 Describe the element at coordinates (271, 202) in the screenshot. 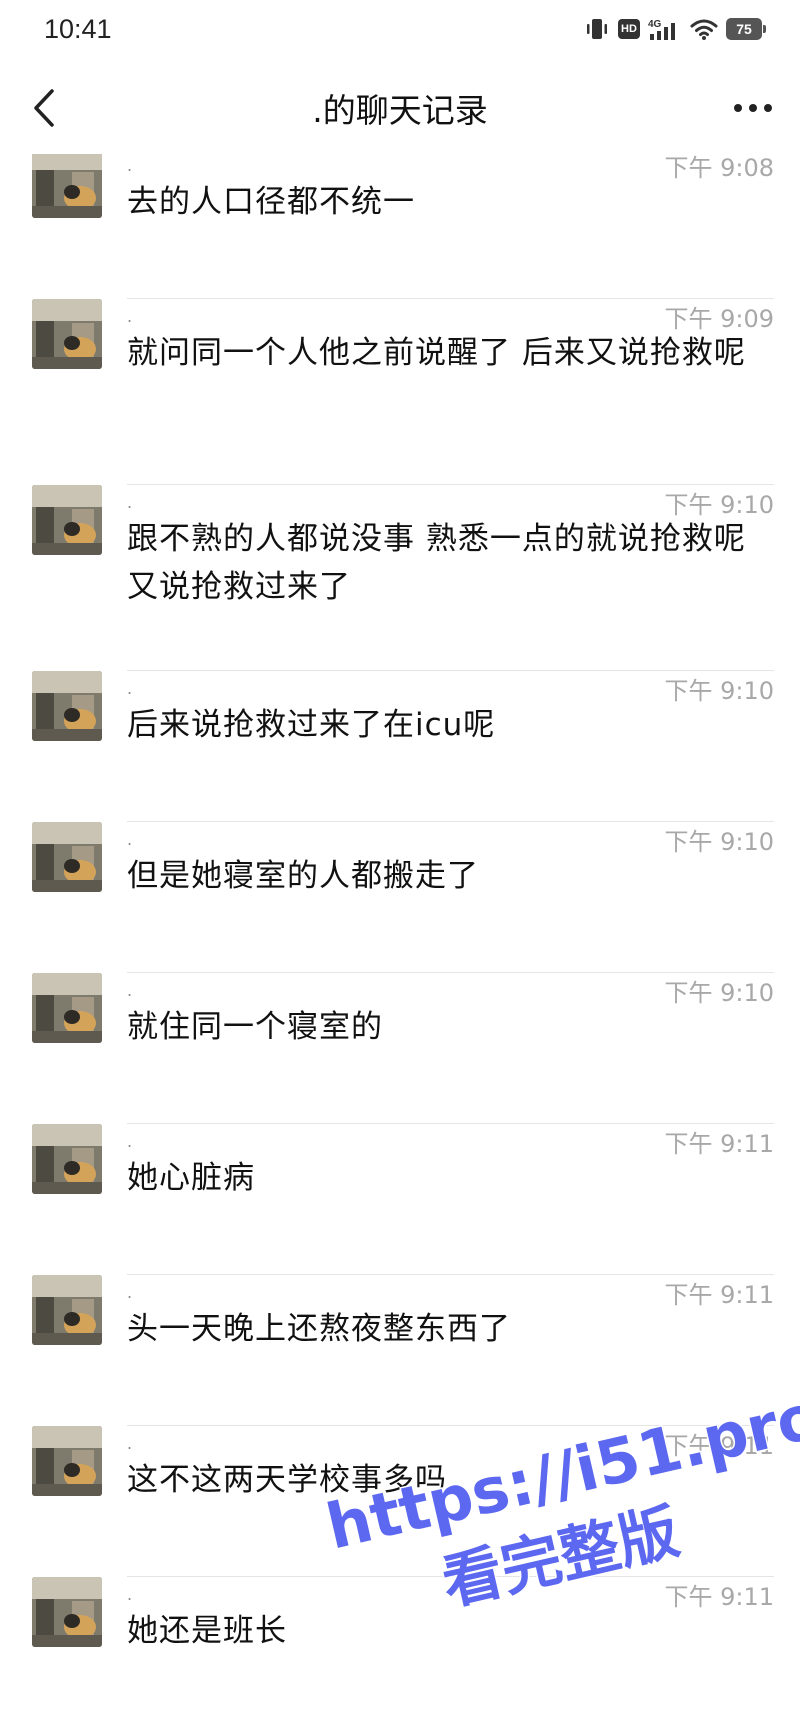

I see `message-text: 去的人口径都不统一` at that location.